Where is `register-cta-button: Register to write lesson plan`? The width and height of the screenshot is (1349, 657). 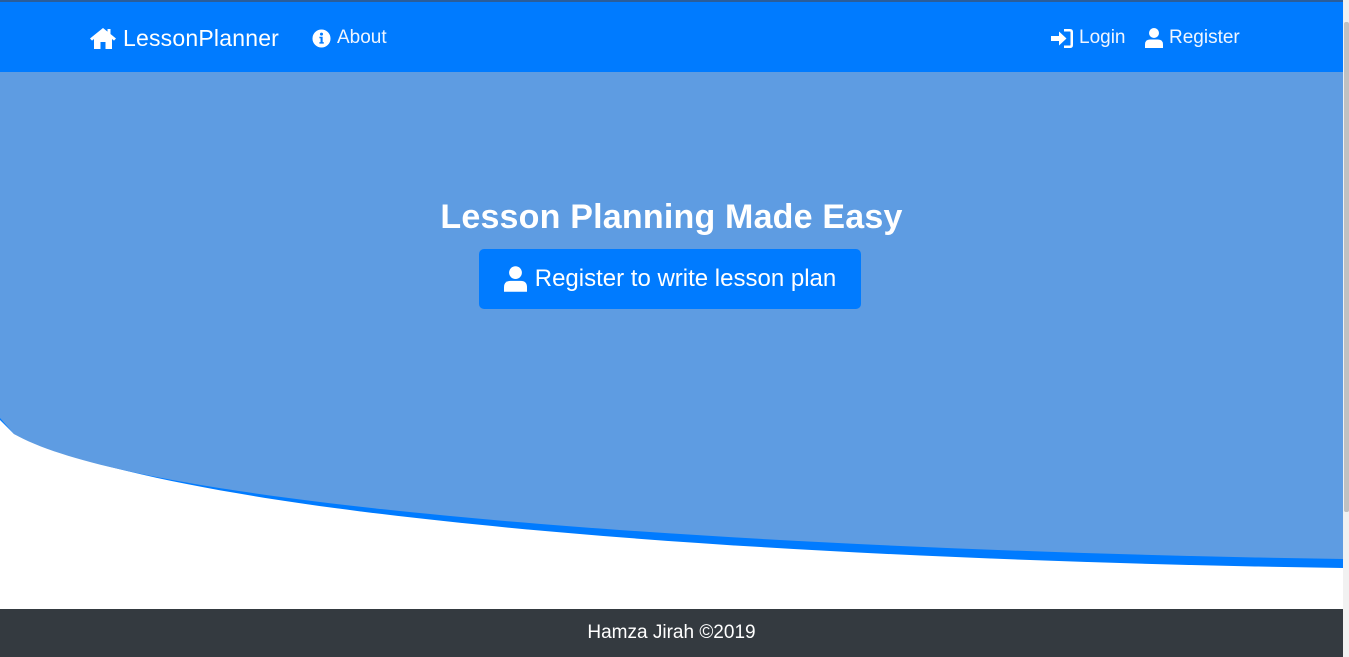 register-cta-button: Register to write lesson plan is located at coordinates (670, 279).